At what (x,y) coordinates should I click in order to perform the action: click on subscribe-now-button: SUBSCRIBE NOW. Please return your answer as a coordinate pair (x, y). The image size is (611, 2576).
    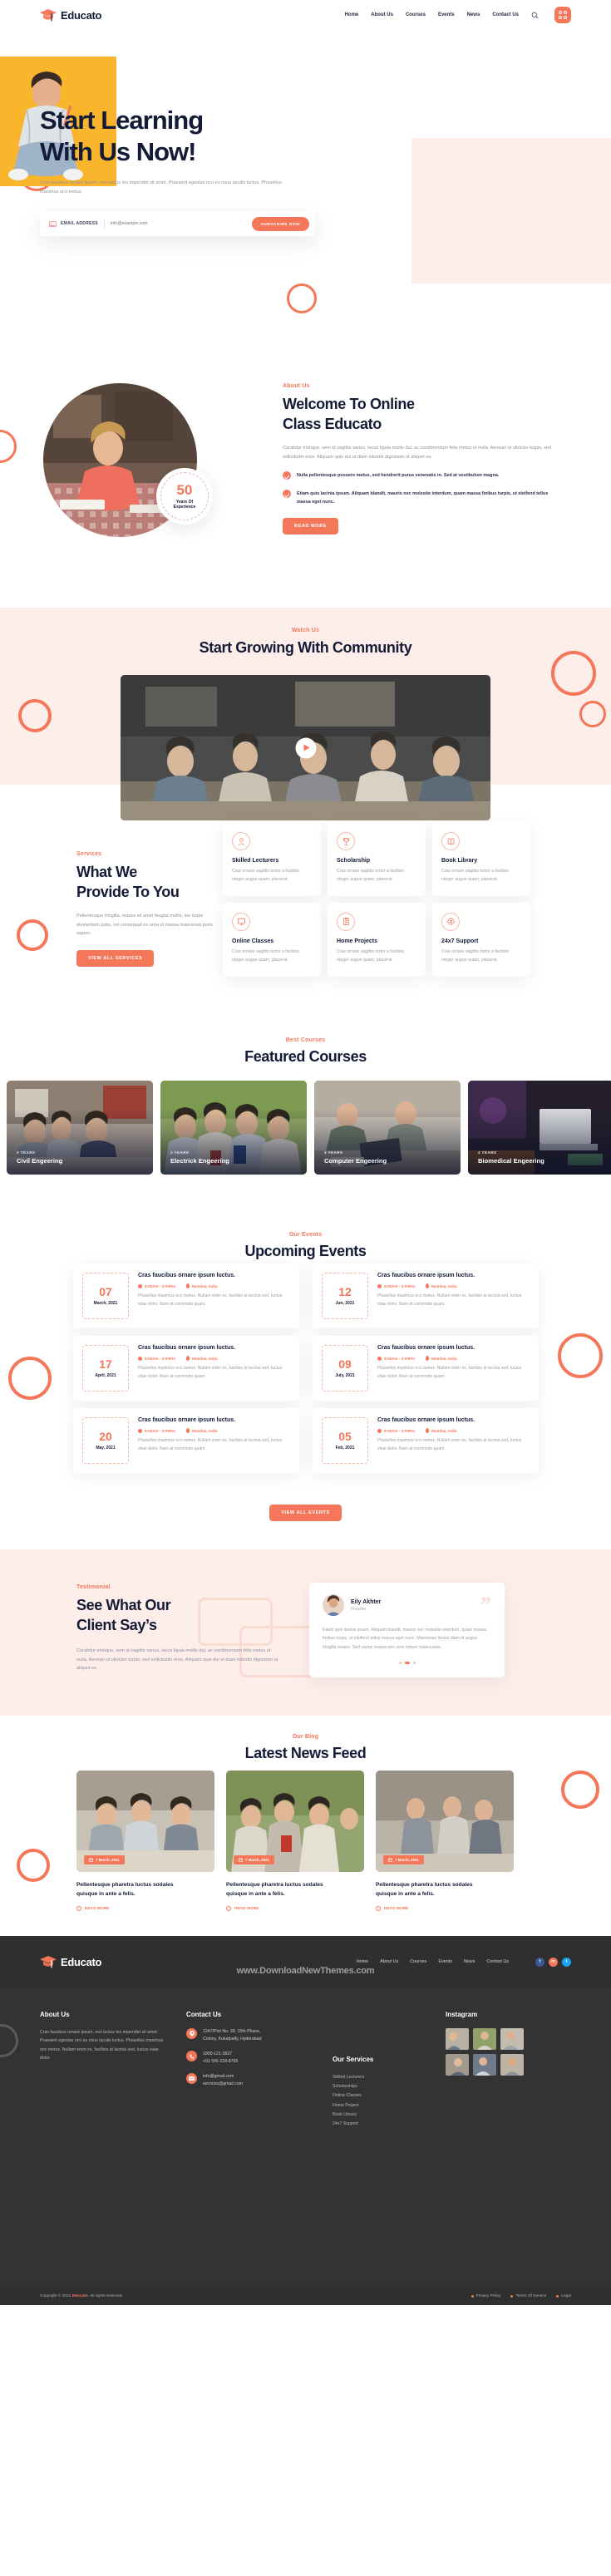
    Looking at the image, I should click on (280, 223).